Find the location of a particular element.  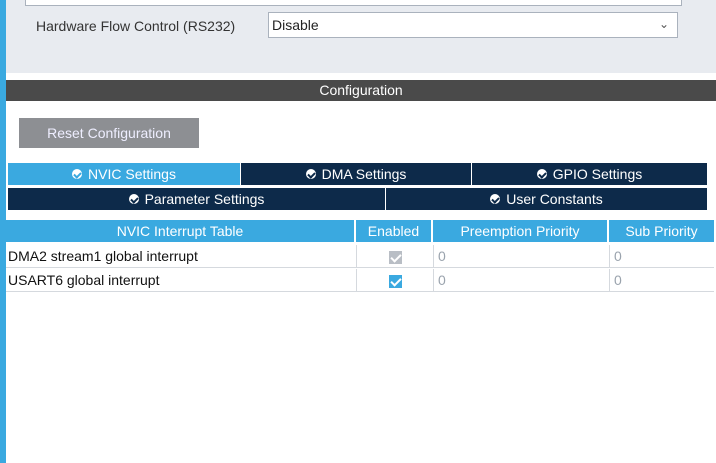

tab-dma-settings: DMA Settings is located at coordinates (356, 174).